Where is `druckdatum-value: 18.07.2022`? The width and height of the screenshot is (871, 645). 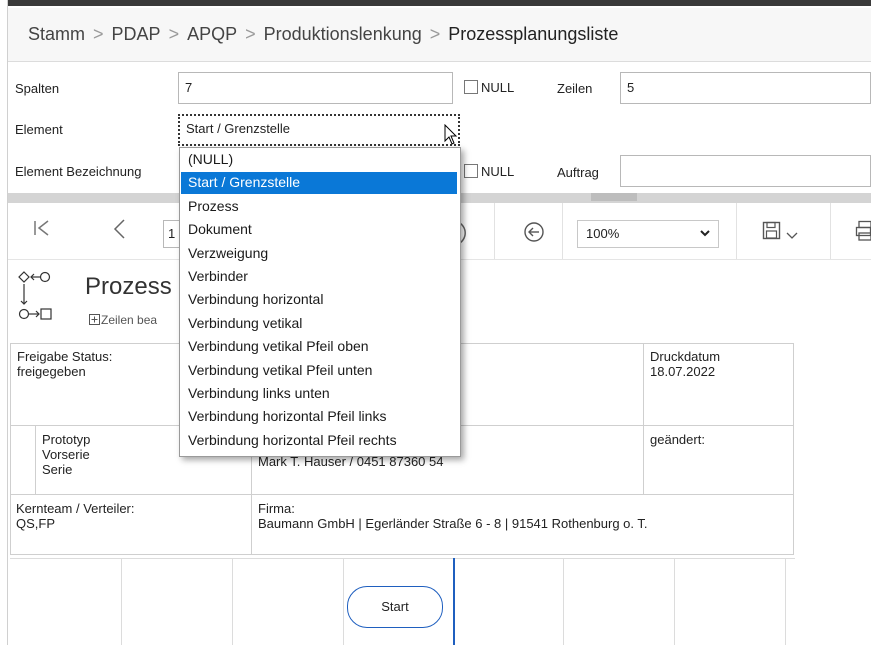
druckdatum-value: 18.07.2022 is located at coordinates (683, 371).